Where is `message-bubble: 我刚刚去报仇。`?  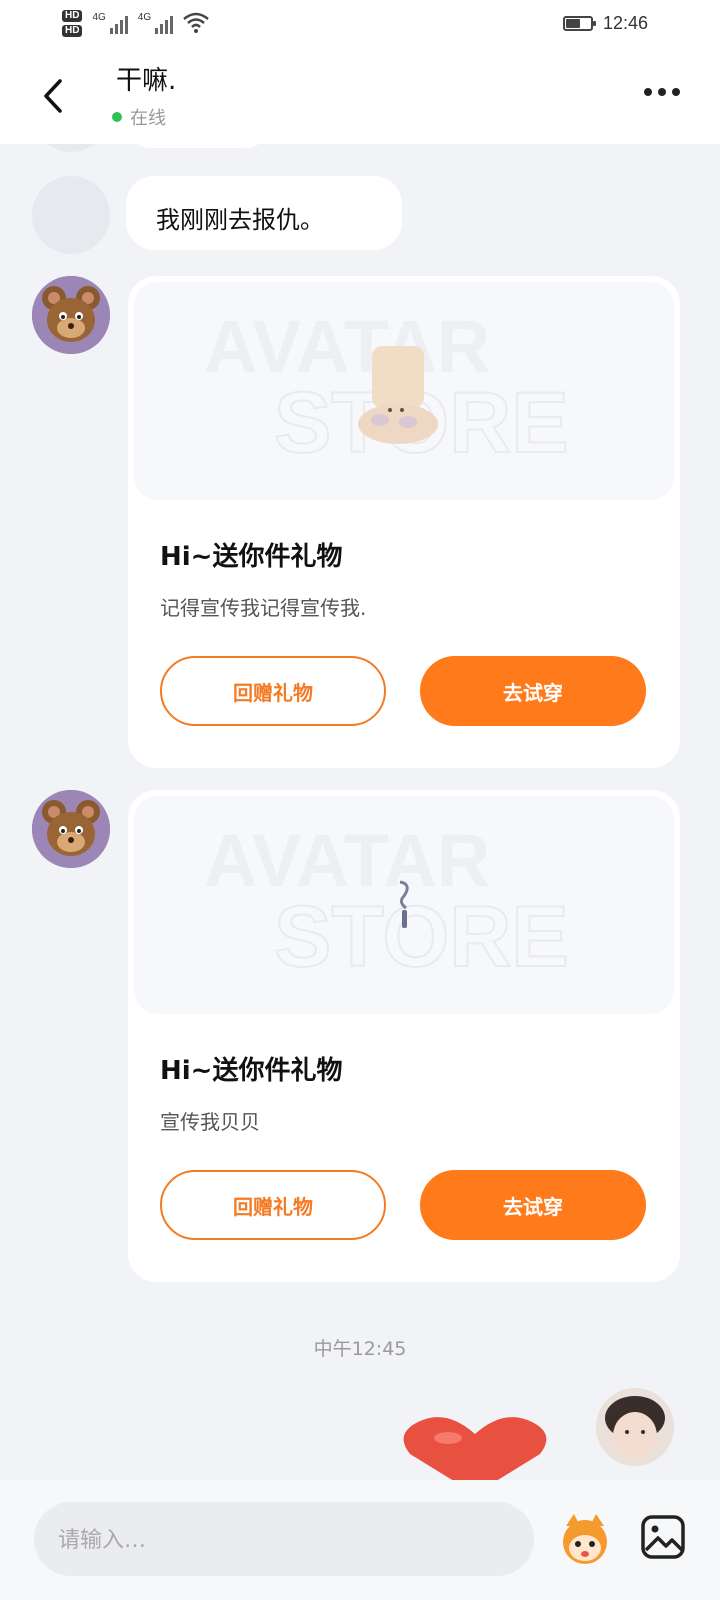 message-bubble: 我刚刚去报仇。 is located at coordinates (264, 213).